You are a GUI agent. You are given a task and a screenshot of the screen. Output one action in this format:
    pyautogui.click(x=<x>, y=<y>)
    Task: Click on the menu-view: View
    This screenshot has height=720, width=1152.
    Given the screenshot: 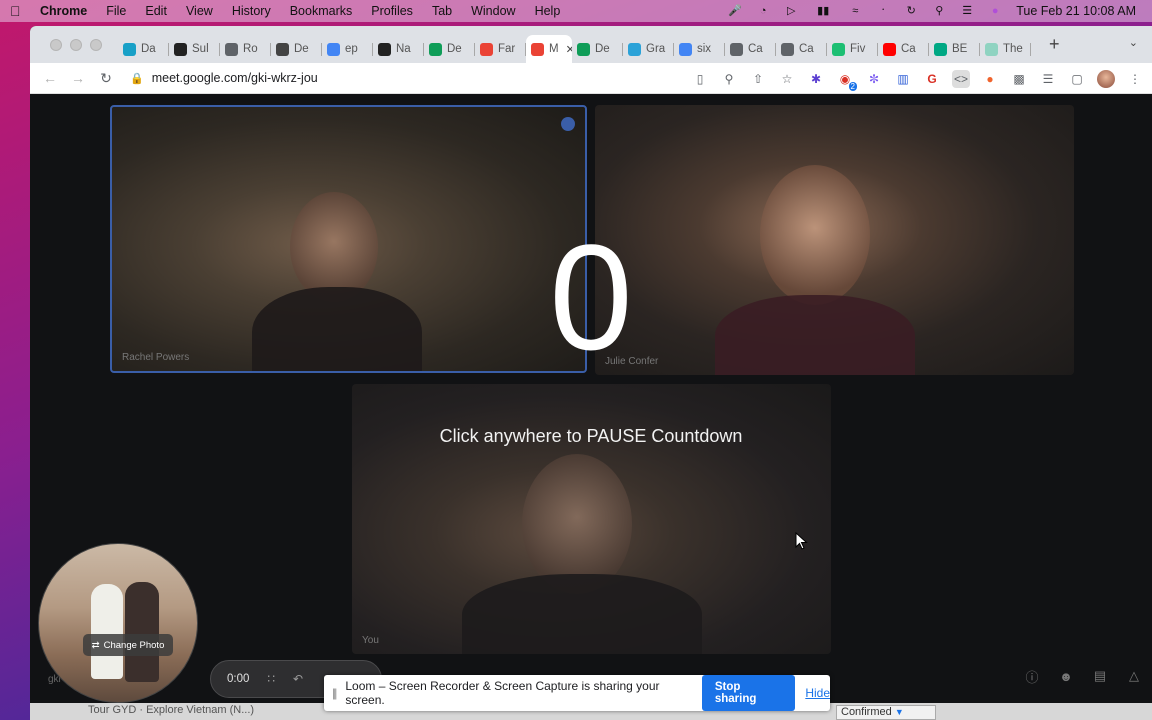 What is the action you would take?
    pyautogui.click(x=199, y=11)
    